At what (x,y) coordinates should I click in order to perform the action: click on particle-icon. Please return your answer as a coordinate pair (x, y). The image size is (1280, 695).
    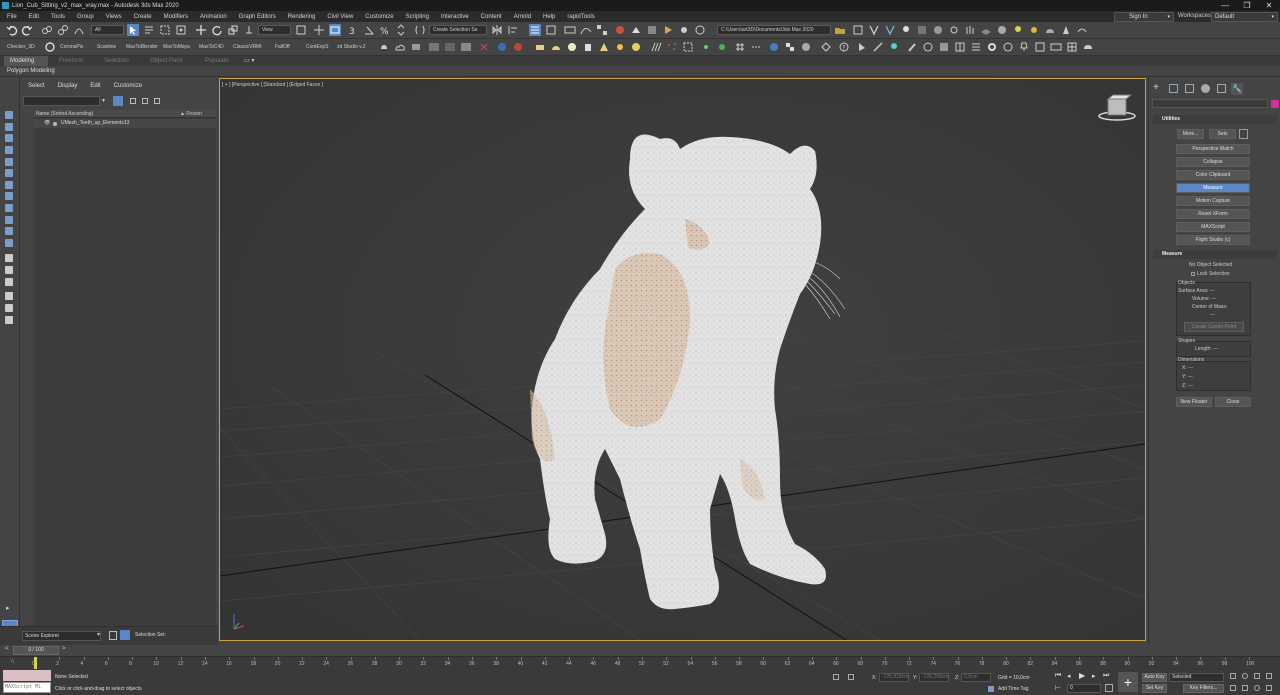
    Looking at the image, I should click on (706, 47).